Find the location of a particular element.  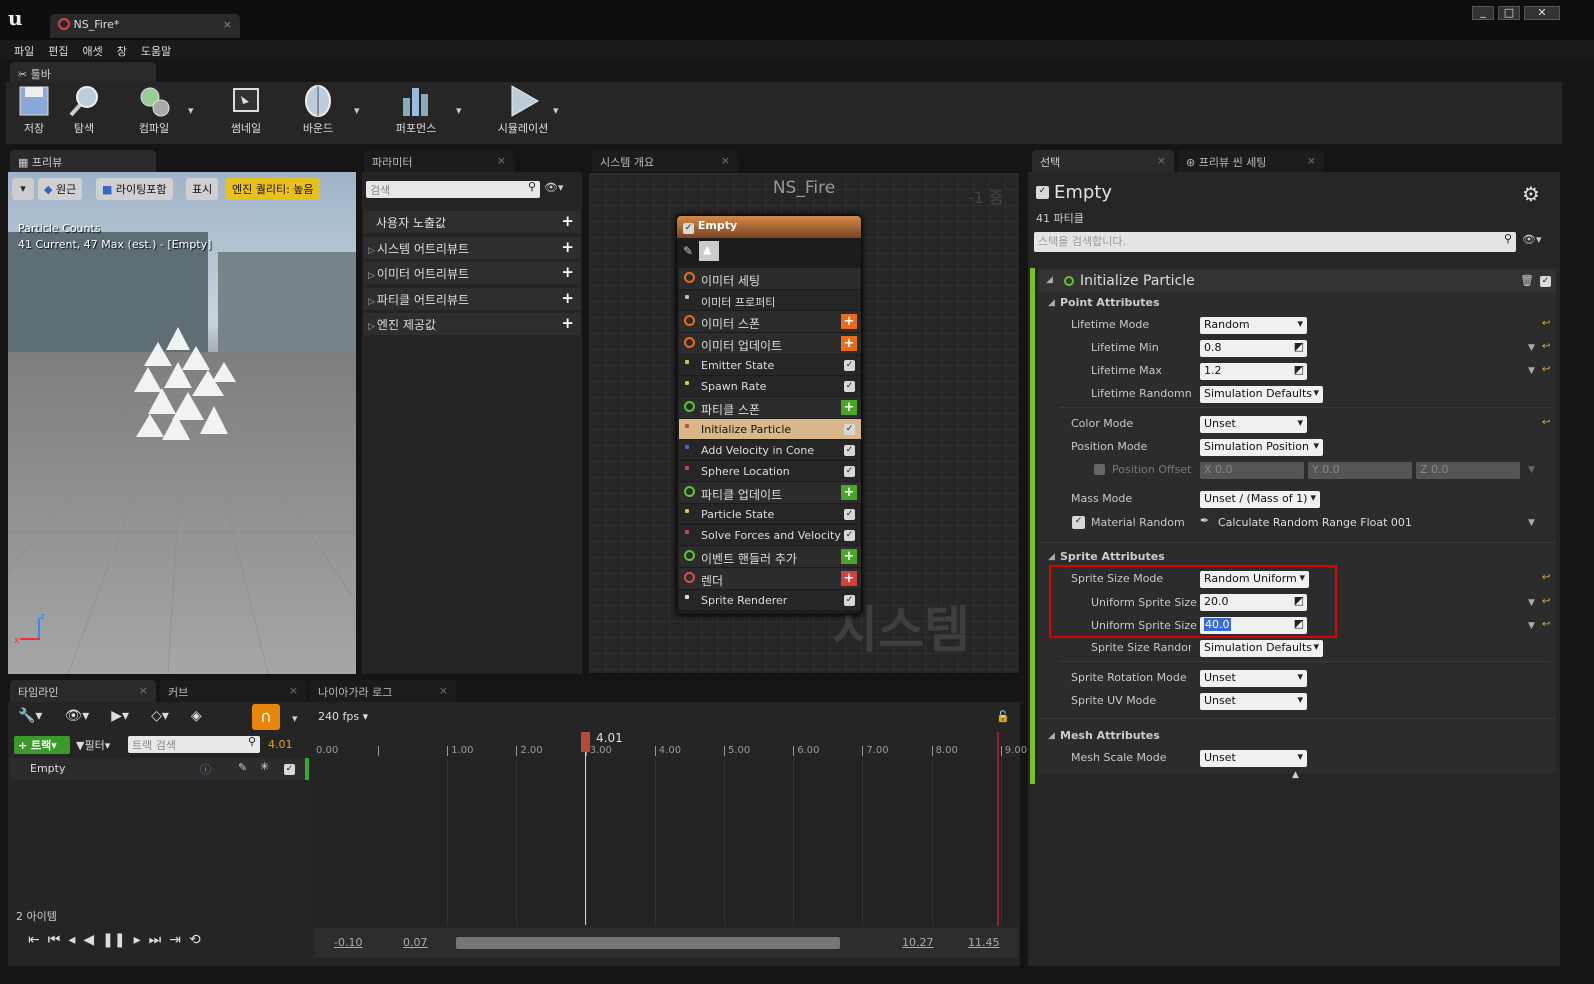

sprite-uv-mode-select: Unset is located at coordinates (1253, 701).